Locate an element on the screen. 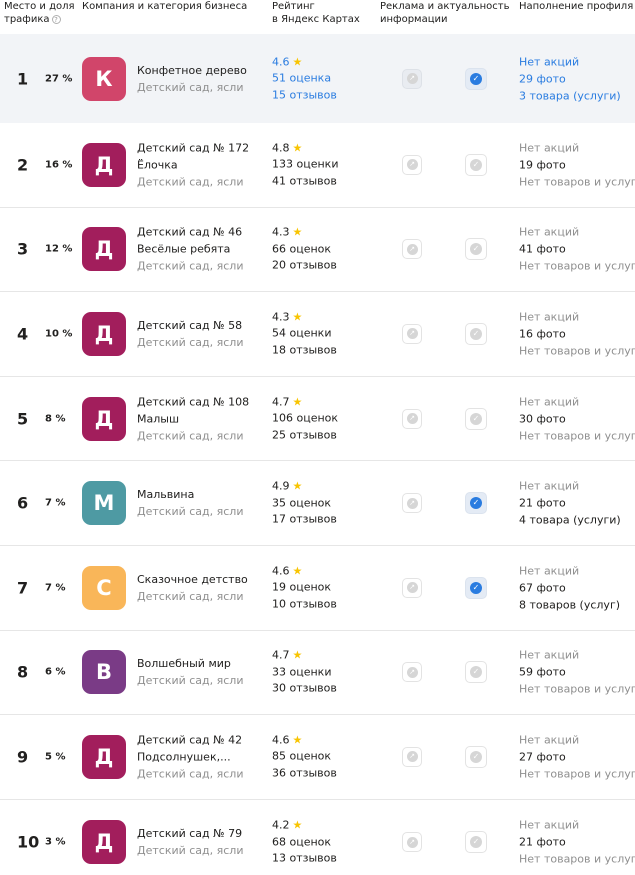 Image resolution: width=635 pixels, height=875 pixels. company-info: Волшебный мир Детский сад, ясли is located at coordinates (199, 672).